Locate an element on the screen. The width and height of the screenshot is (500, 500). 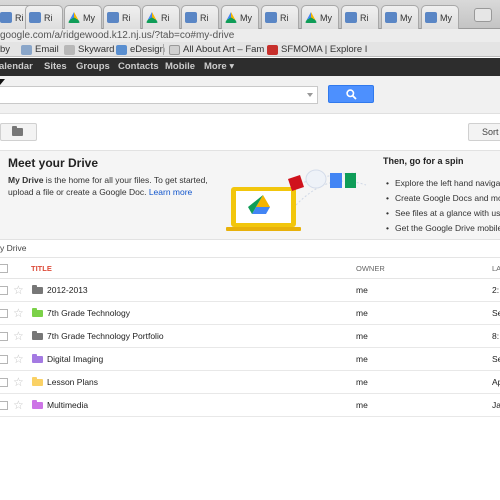
file-row: ☆ 2012-2013 me 2: is located at coordinates (250, 290).